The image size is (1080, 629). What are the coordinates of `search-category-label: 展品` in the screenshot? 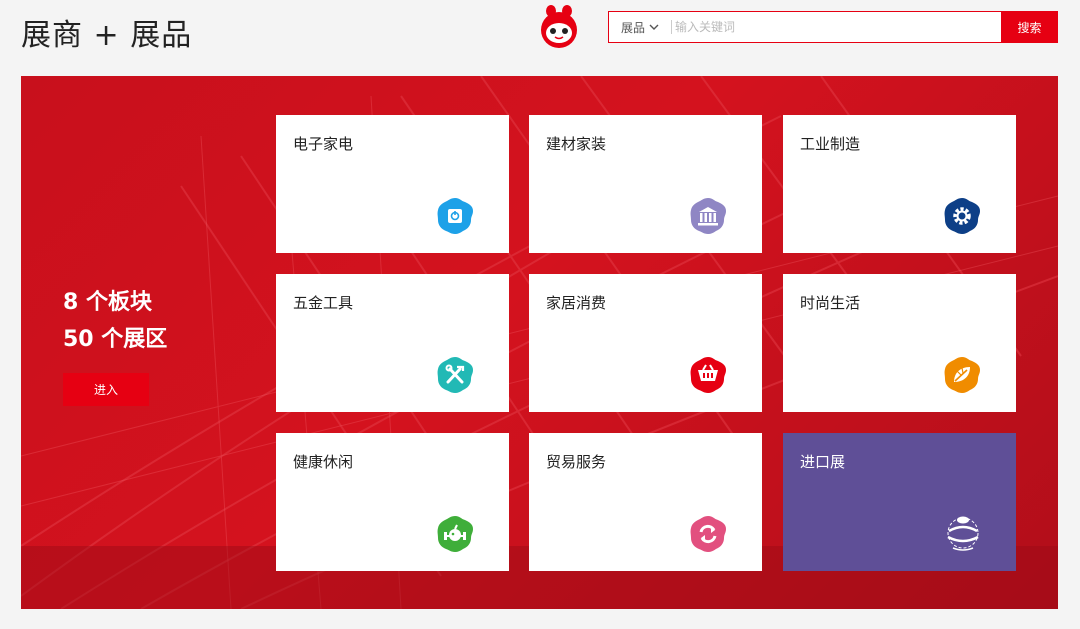 It's located at (632, 27).